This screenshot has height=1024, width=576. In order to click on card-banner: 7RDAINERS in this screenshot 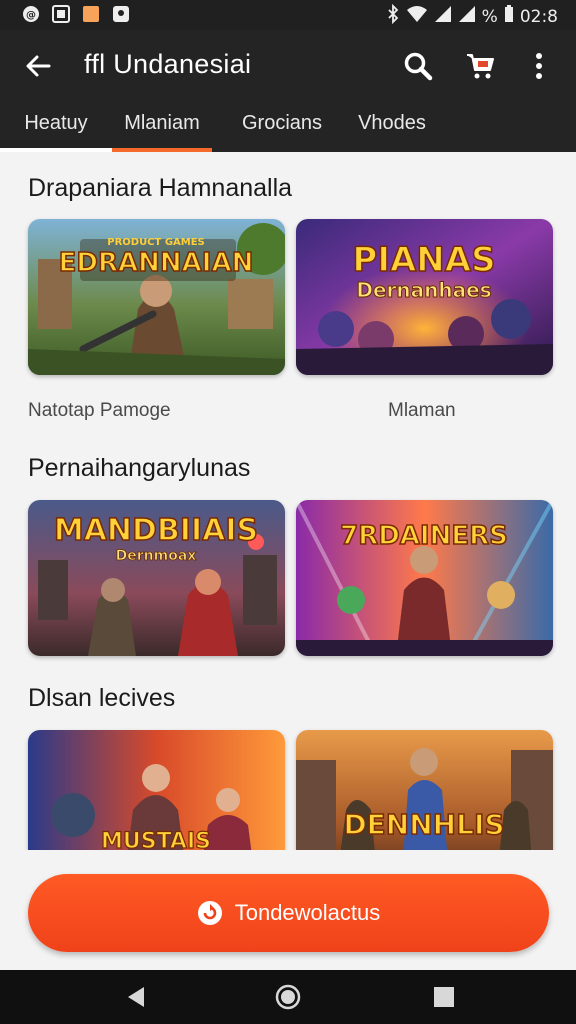, I will do `click(424, 536)`.